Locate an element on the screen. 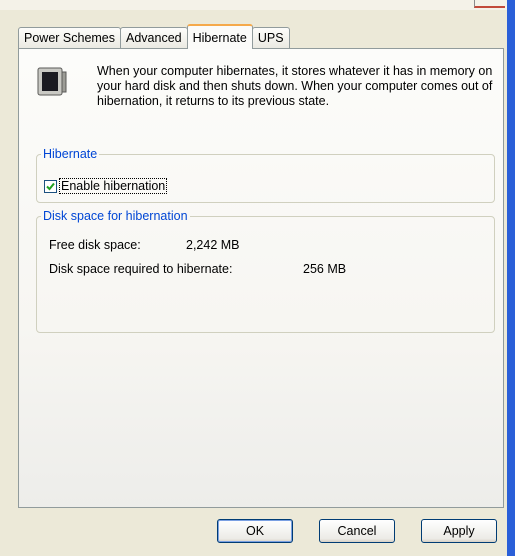  free-disk-space-value: 2,242 MB is located at coordinates (213, 245).